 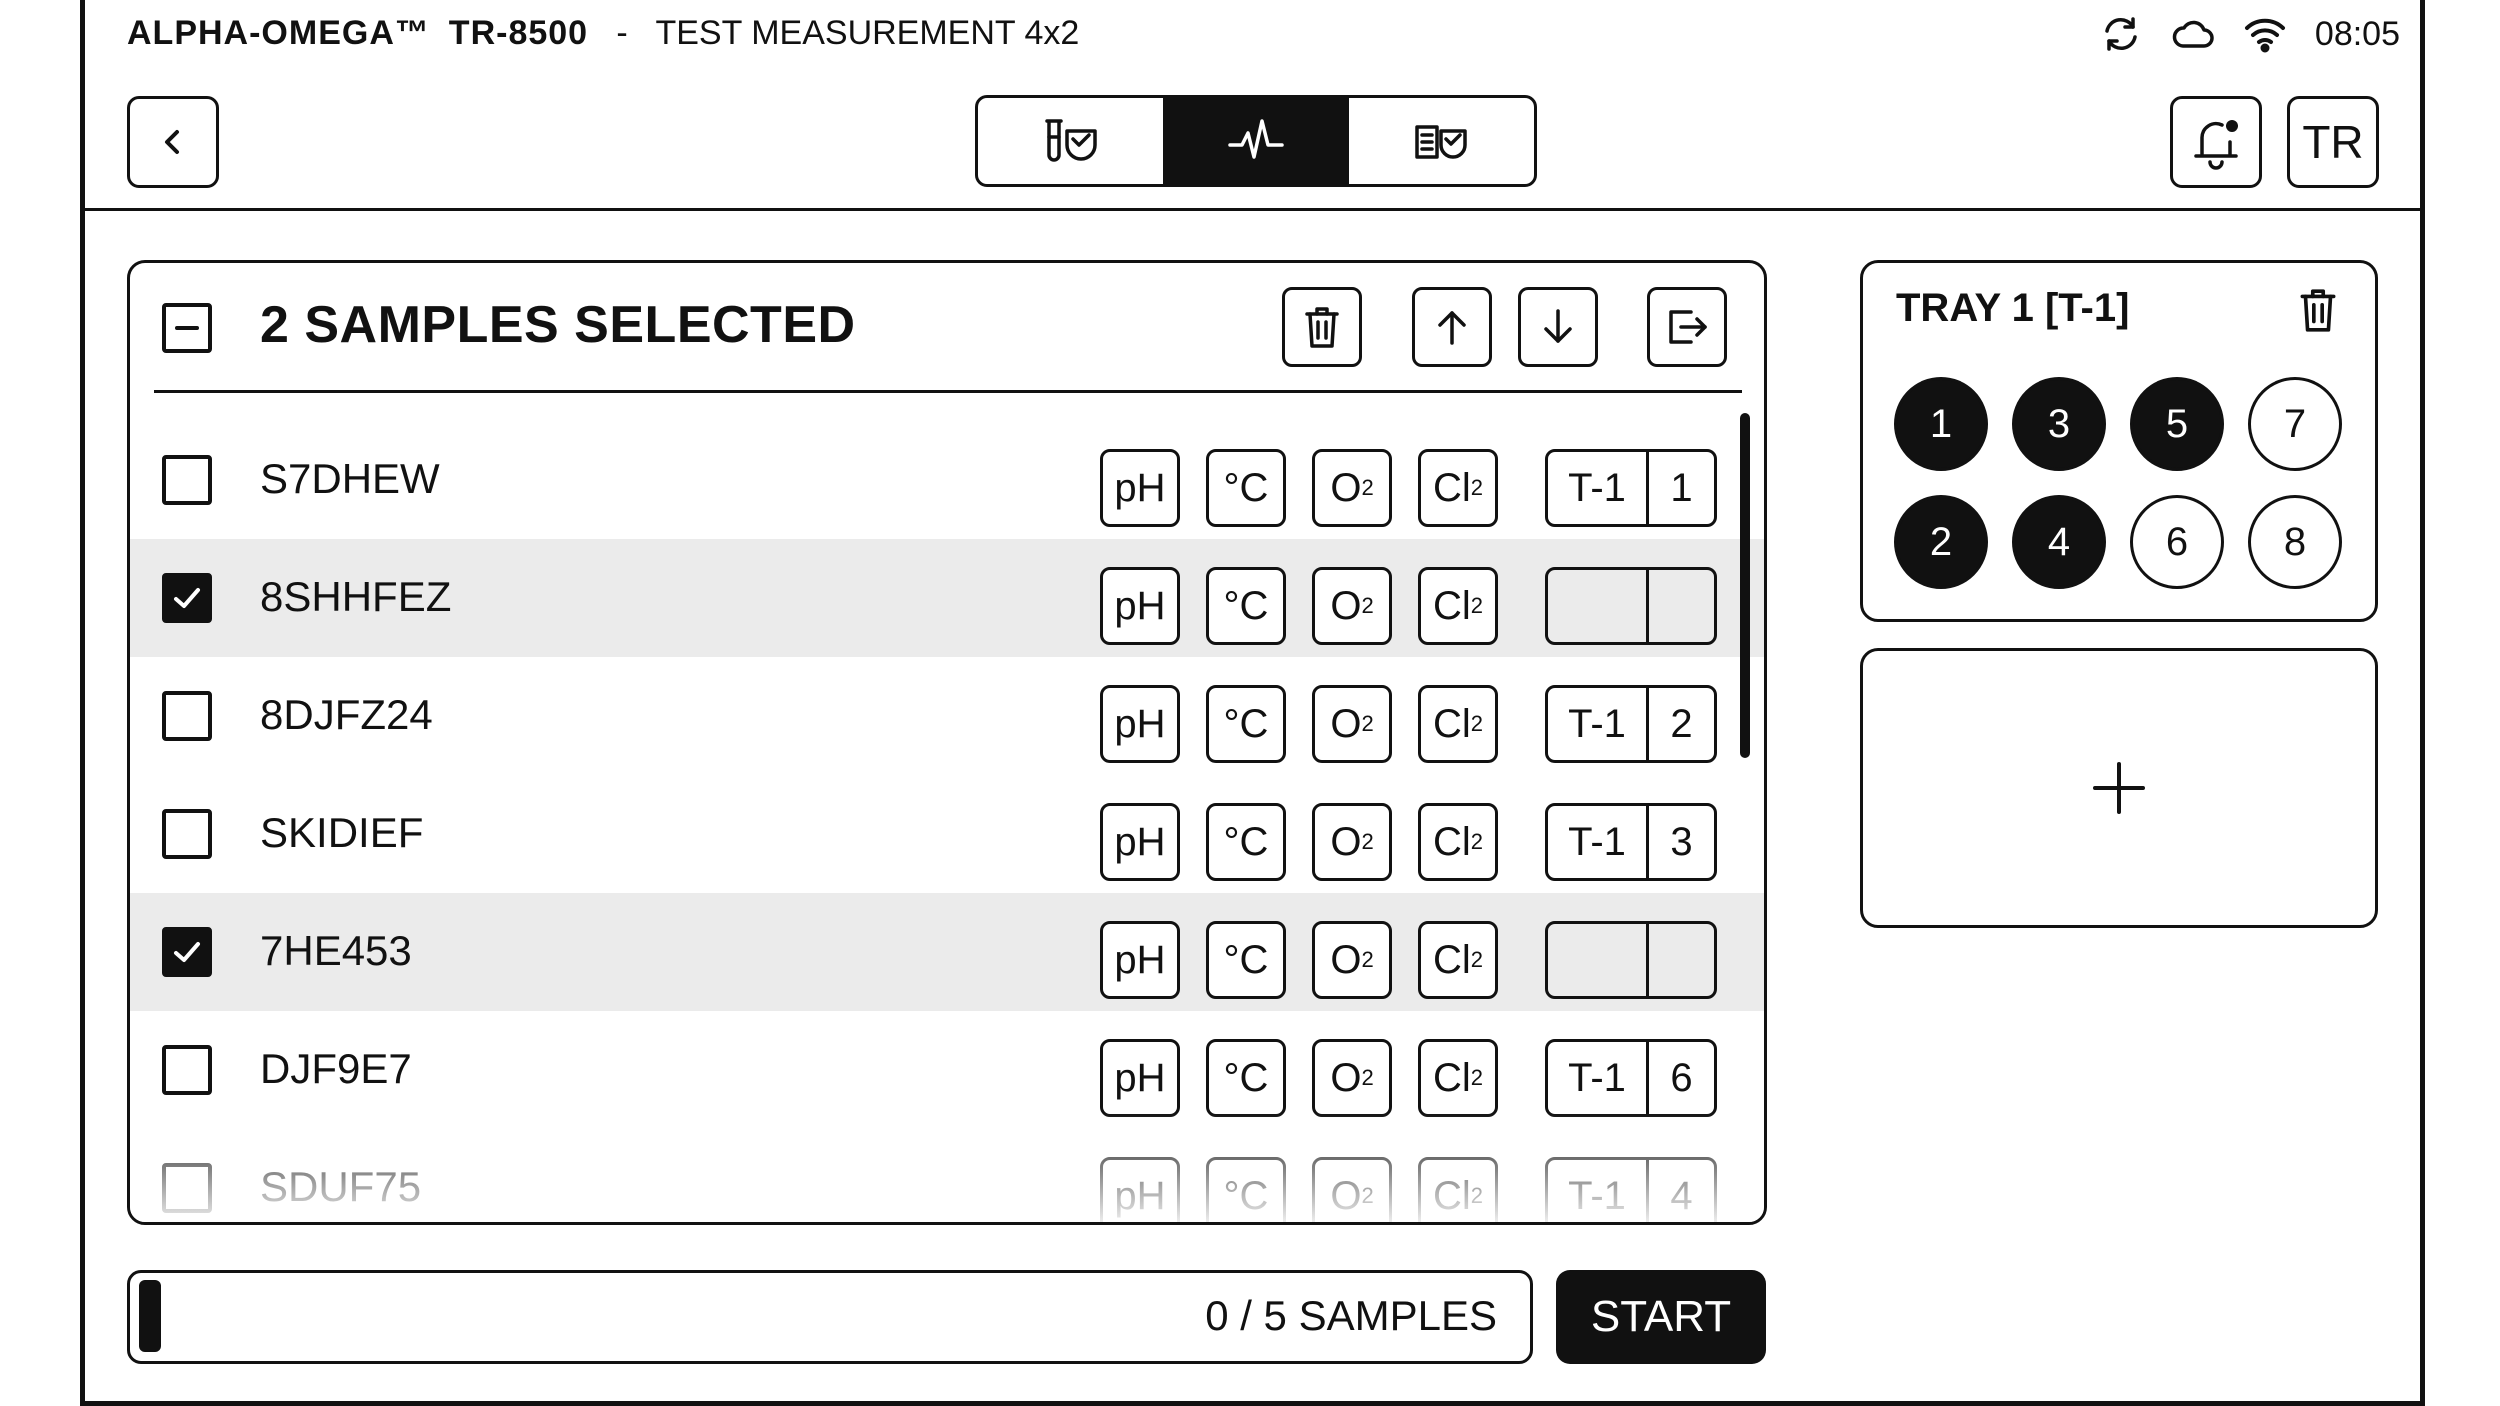 What do you see at coordinates (1681, 487) in the screenshot?
I see `slot-label: 1` at bounding box center [1681, 487].